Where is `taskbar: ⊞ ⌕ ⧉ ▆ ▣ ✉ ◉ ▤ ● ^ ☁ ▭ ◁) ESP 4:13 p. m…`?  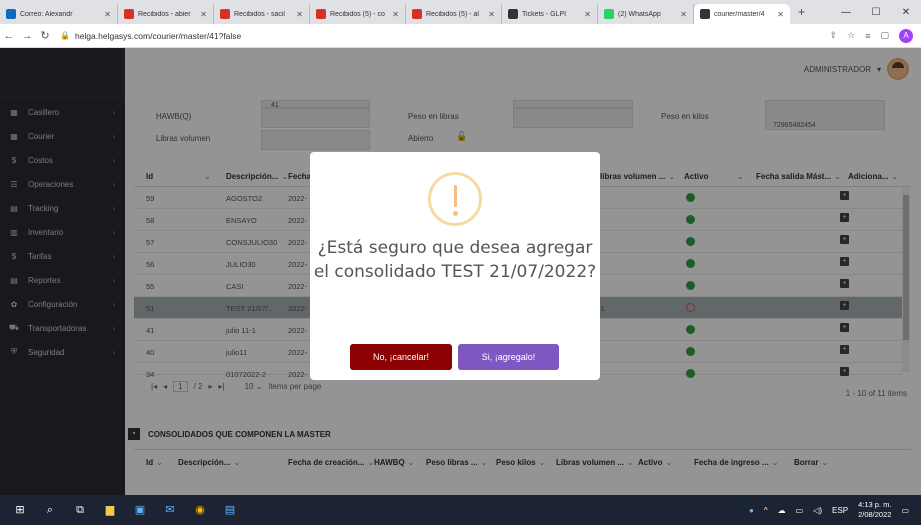 taskbar: ⊞ ⌕ ⧉ ▆ ▣ ✉ ◉ ▤ ● ^ ☁ ▭ ◁) ESP 4:13 p. m… is located at coordinates (460, 510).